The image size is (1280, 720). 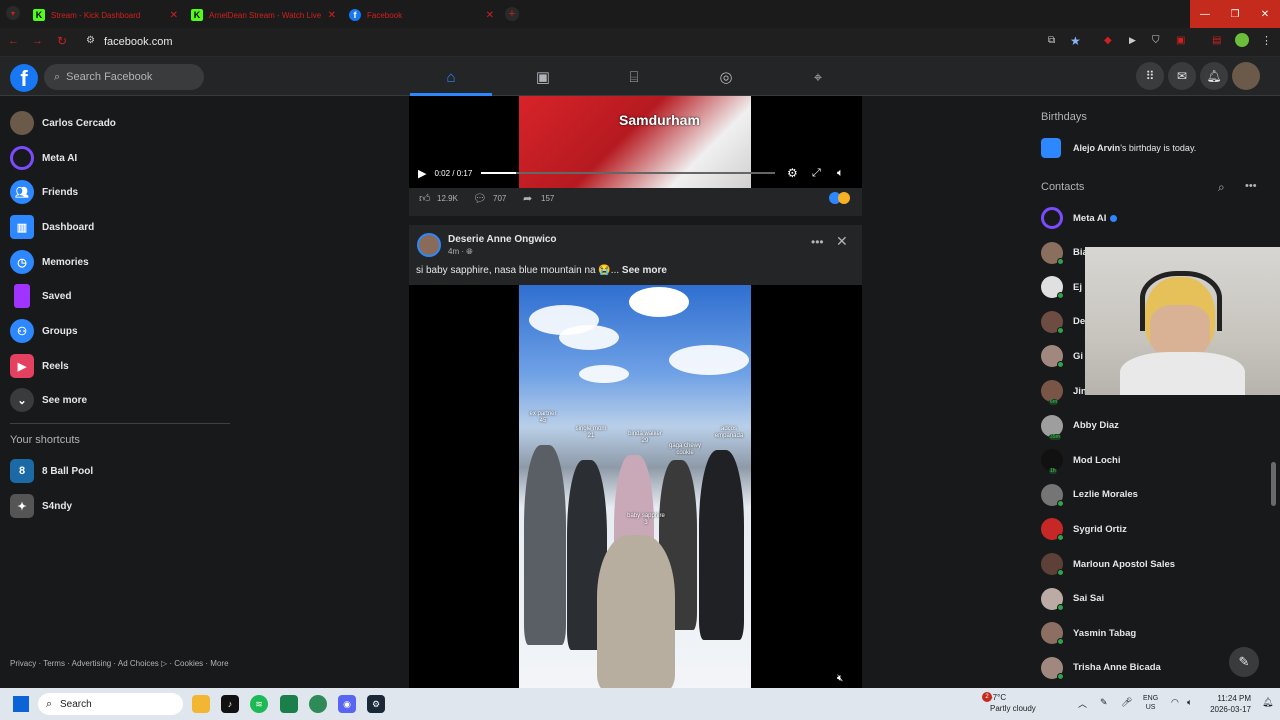 I want to click on scrollbar, so click(x=1273, y=484).